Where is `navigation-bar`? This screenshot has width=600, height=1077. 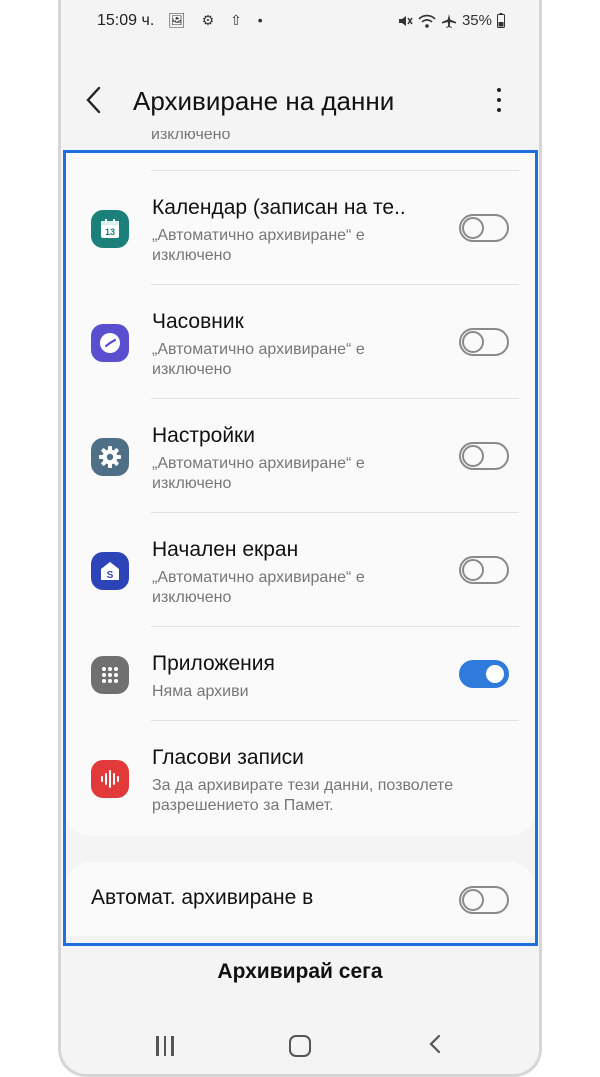
navigation-bar is located at coordinates (300, 1046).